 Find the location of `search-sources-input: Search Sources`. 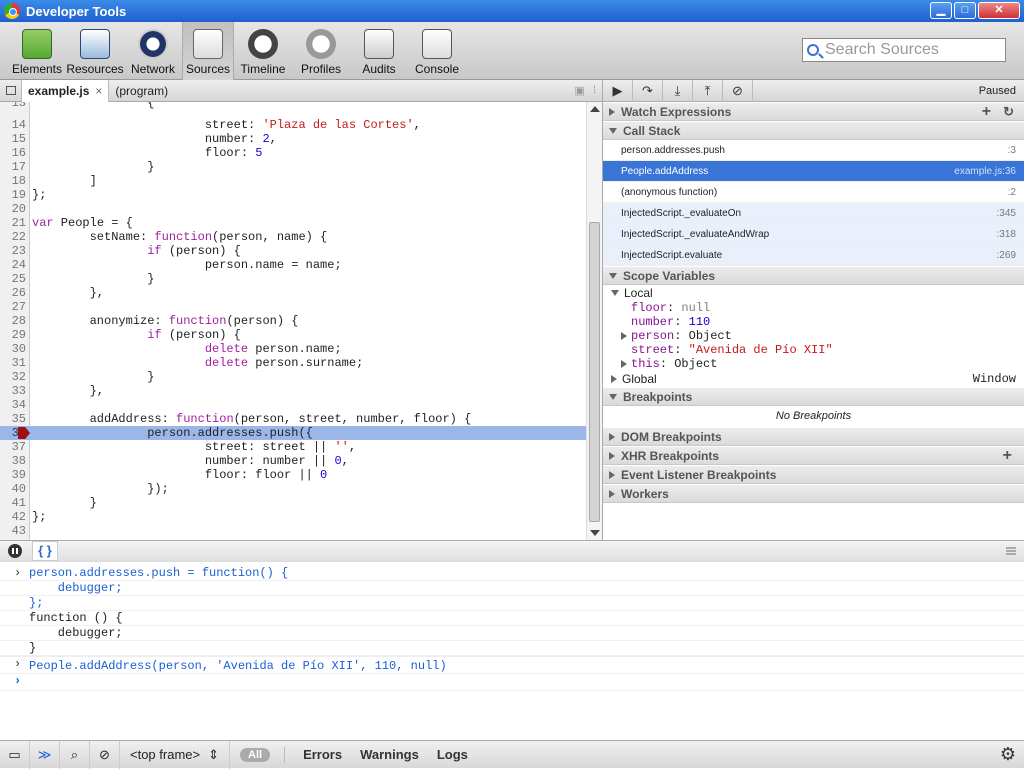

search-sources-input: Search Sources is located at coordinates (904, 50).